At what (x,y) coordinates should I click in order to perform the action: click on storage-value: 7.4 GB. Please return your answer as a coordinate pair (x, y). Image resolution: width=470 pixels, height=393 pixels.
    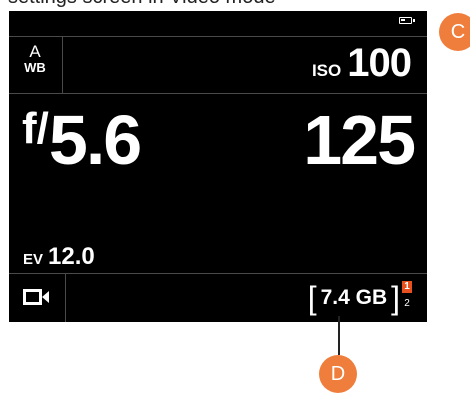
    Looking at the image, I should click on (354, 297).